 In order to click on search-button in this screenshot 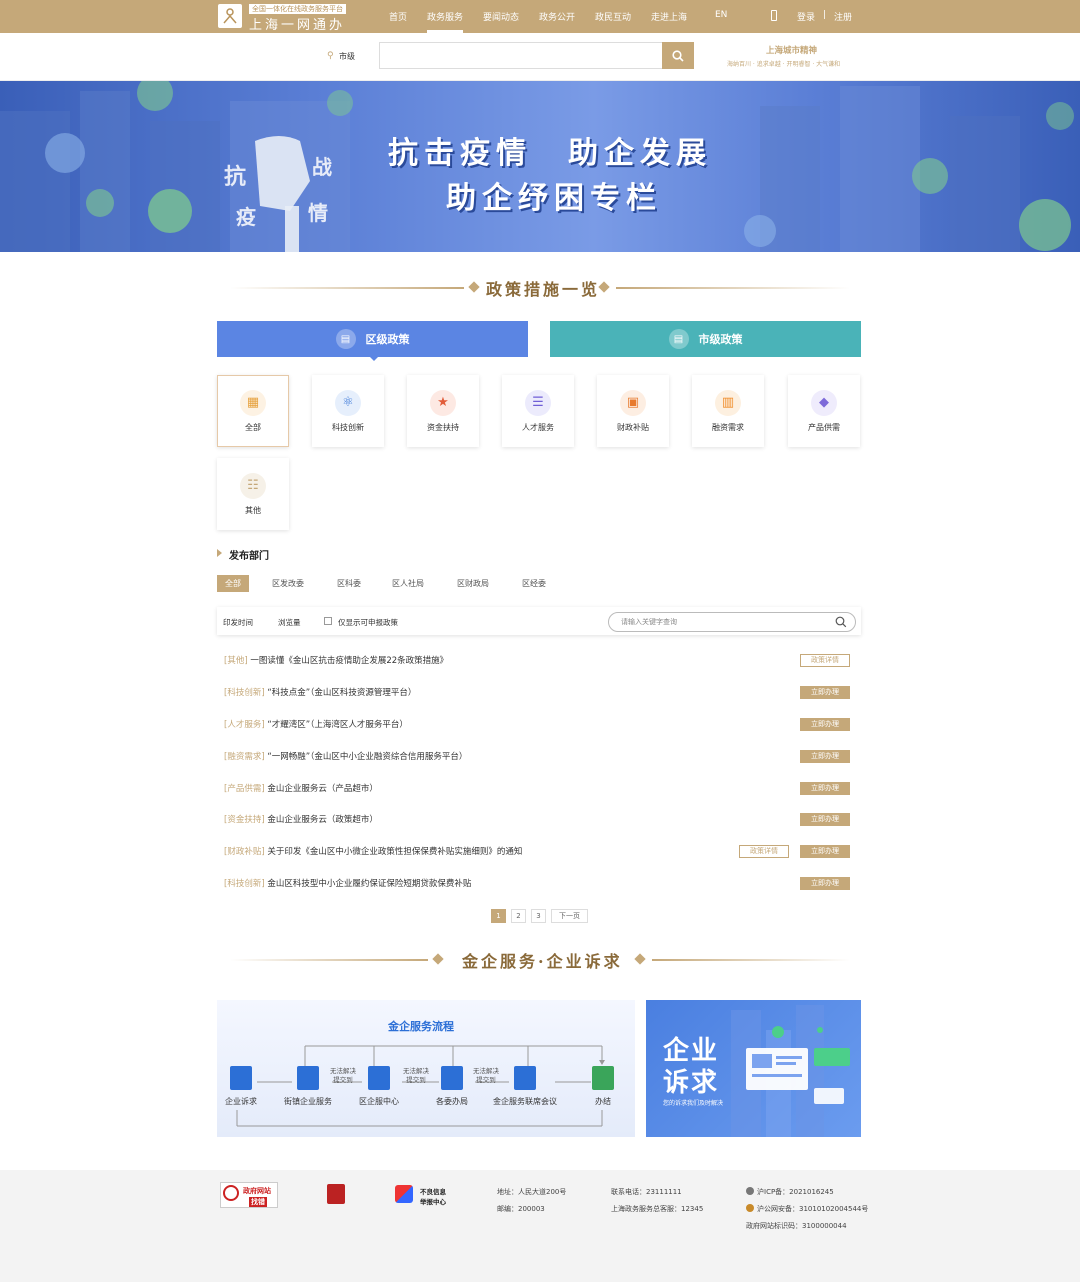, I will do `click(678, 55)`.